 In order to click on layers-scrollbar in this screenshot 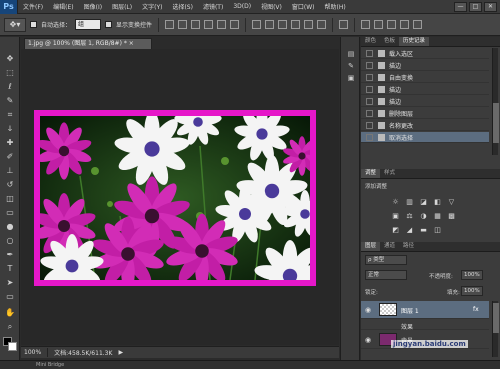, I will do `click(495, 329)`.